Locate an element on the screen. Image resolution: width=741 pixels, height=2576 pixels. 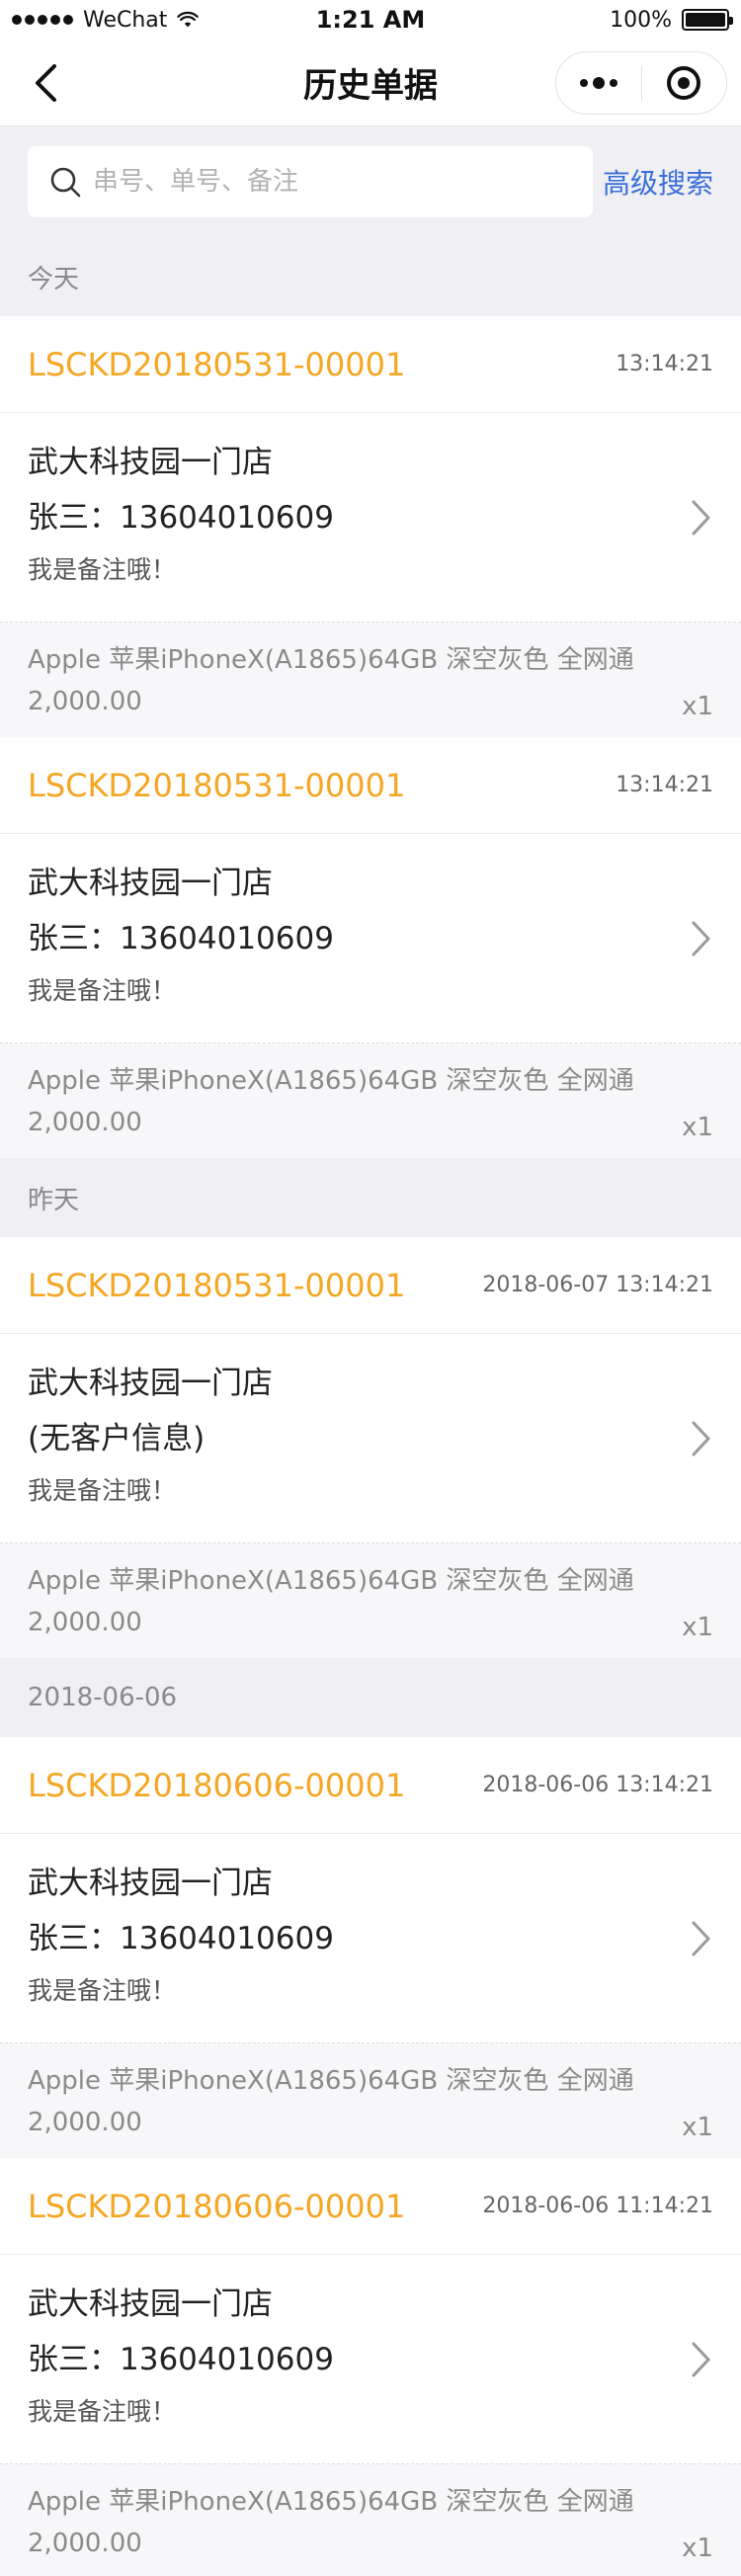
order-header: LSCKD20180531-00001 2018-06-07 13:14:21 is located at coordinates (370, 1285).